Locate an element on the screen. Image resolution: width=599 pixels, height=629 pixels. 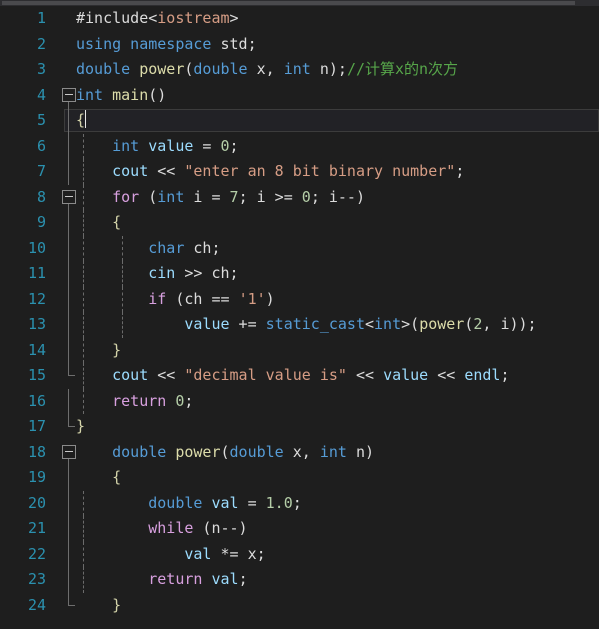
code-token-str: iostream is located at coordinates (193, 18).